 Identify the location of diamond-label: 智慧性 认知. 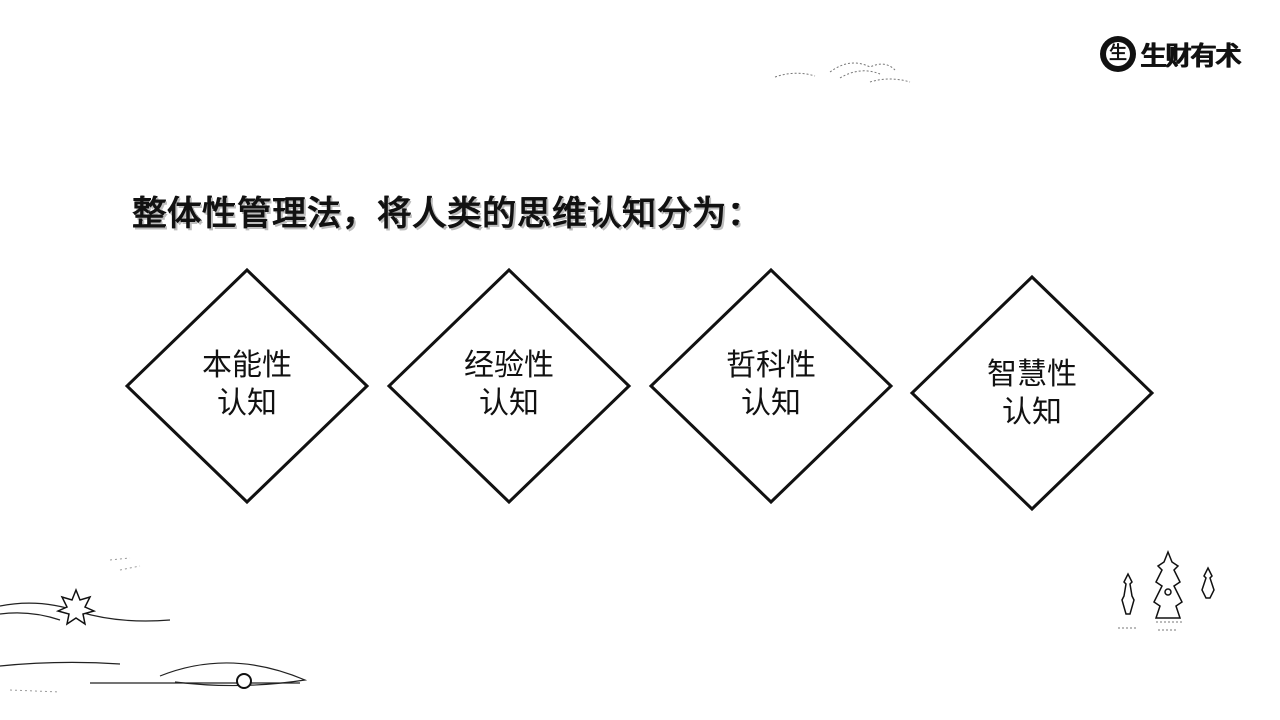
(1032, 394).